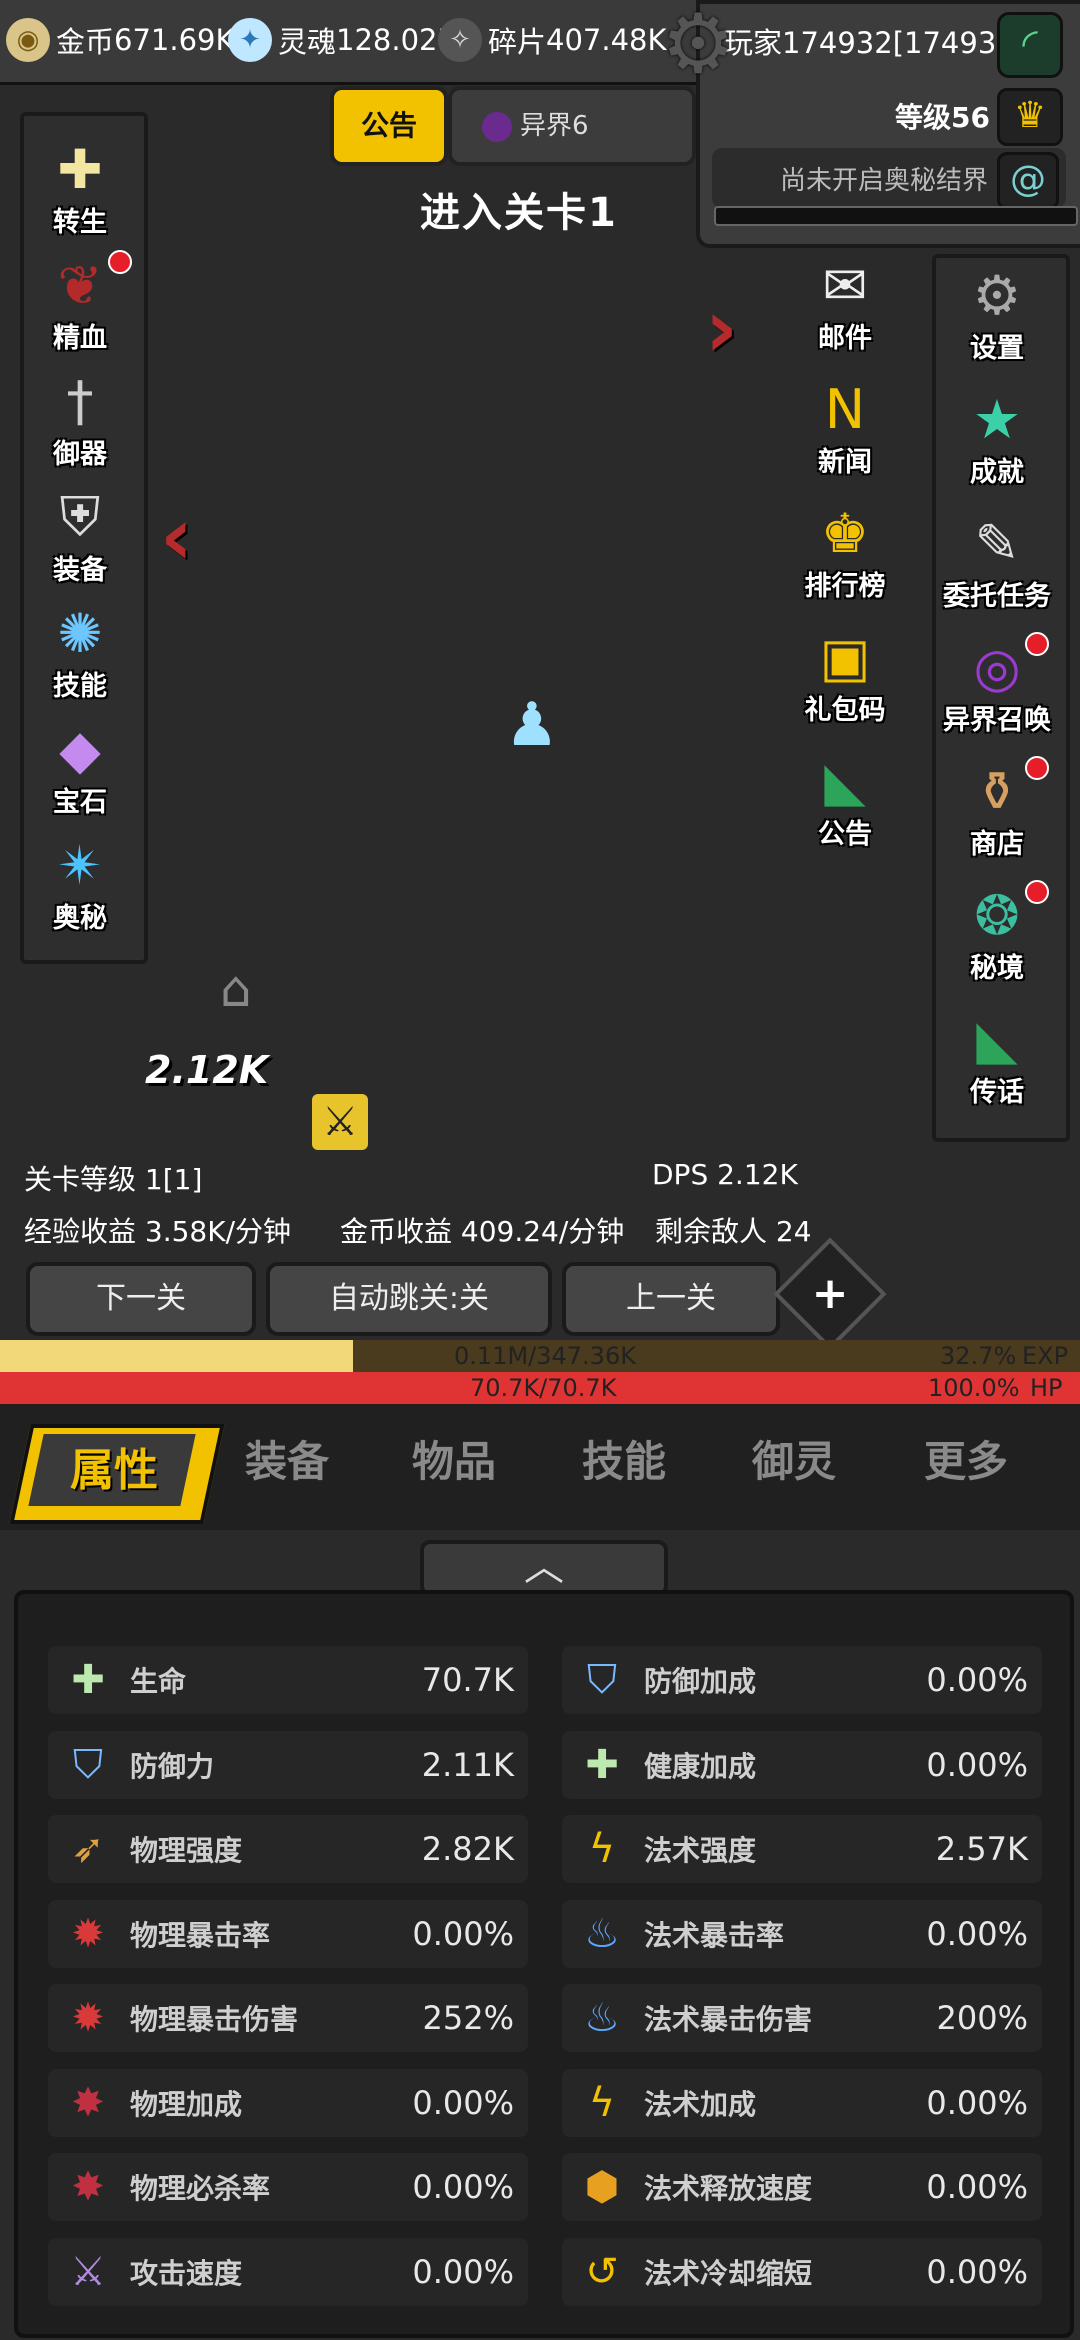 The width and height of the screenshot is (1080, 2340). I want to click on armor-icon: ⛨, so click(80, 516).